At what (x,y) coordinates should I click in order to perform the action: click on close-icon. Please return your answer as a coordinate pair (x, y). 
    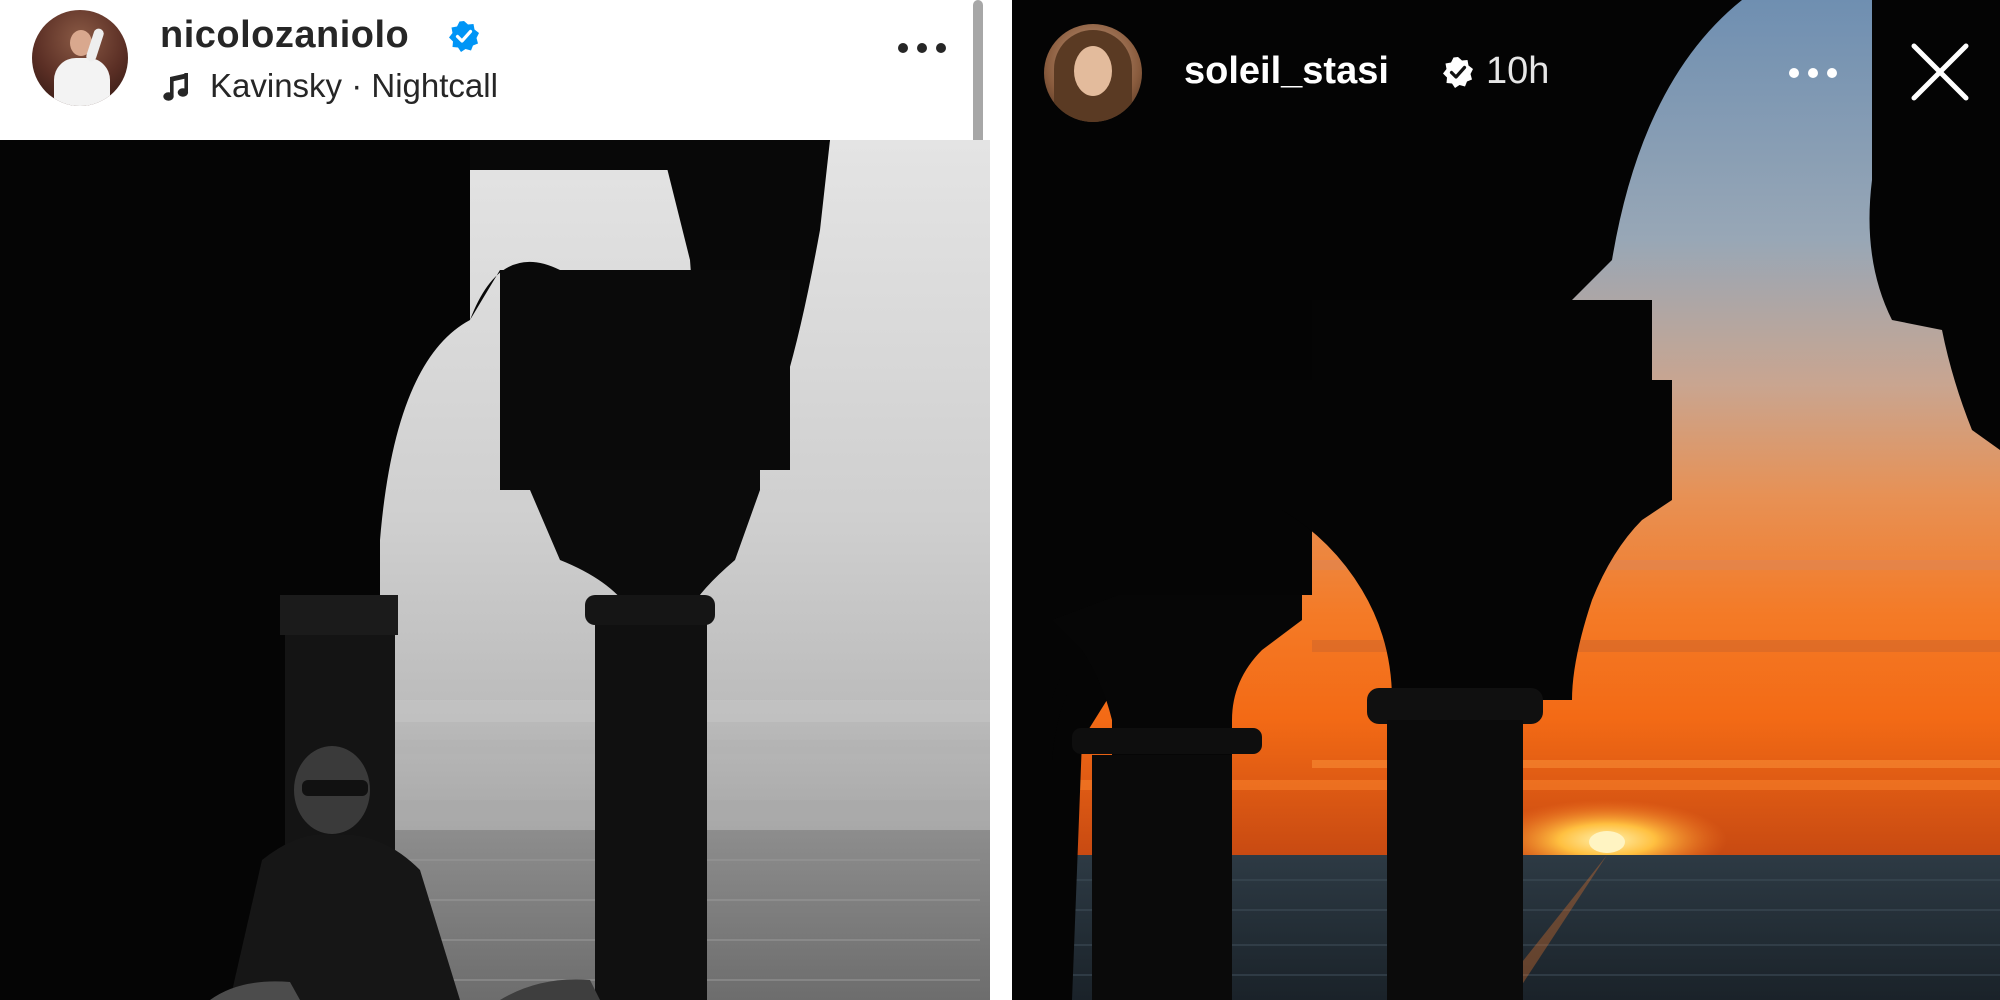
    Looking at the image, I should click on (1940, 72).